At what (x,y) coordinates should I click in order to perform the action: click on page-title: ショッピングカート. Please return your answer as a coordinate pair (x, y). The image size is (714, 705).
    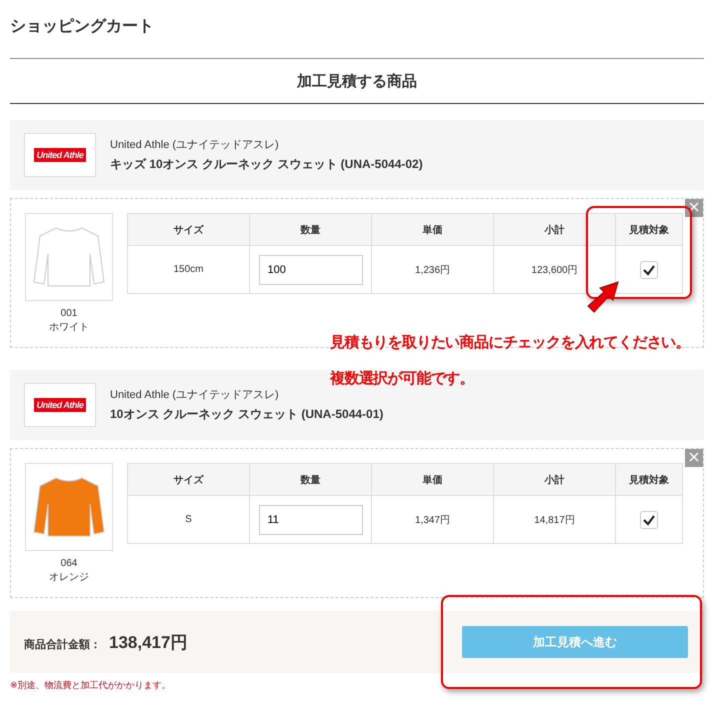
    Looking at the image, I should click on (82, 27).